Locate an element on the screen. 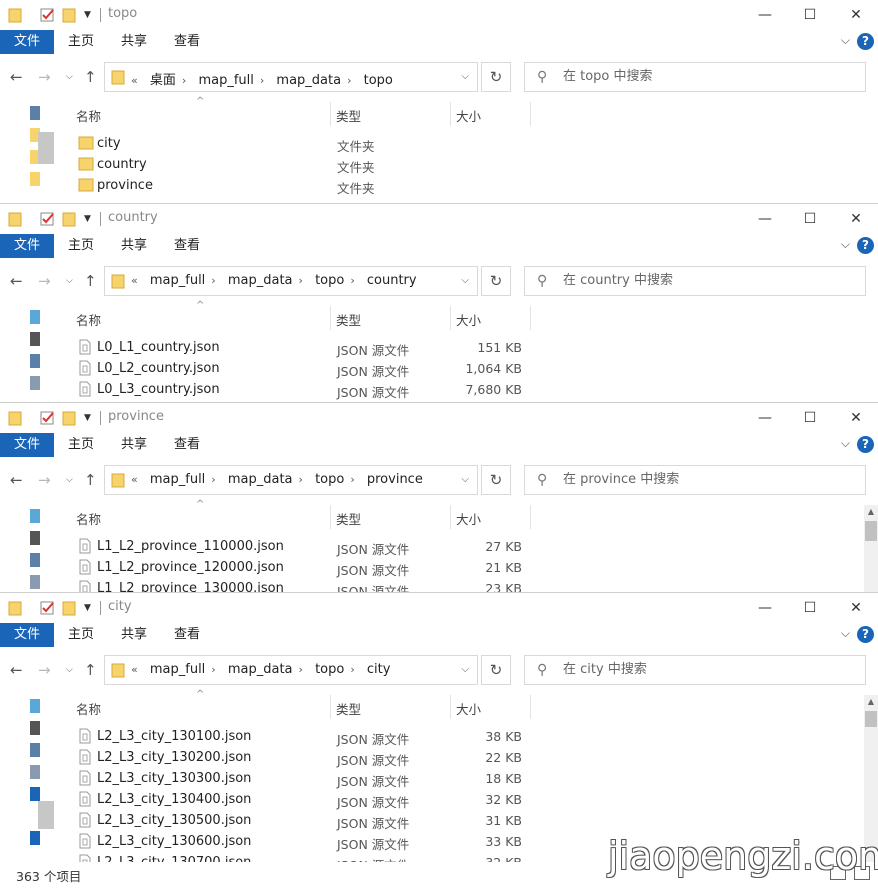 This screenshot has width=878, height=891. list-item: L0_L1_country.json JSON 源文件 151 KB is located at coordinates (430, 348).